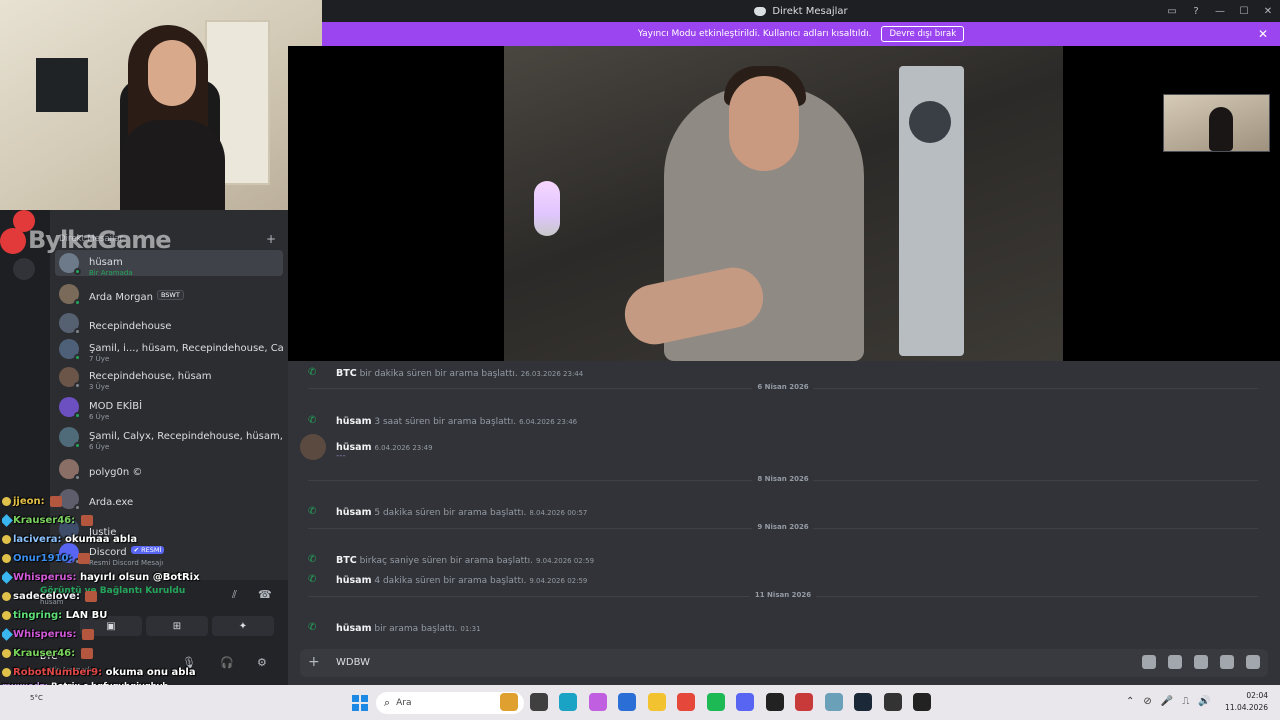 The image size is (1280, 720). I want to click on call-text: 4 dakika süren bir arama başlattı., so click(450, 580).